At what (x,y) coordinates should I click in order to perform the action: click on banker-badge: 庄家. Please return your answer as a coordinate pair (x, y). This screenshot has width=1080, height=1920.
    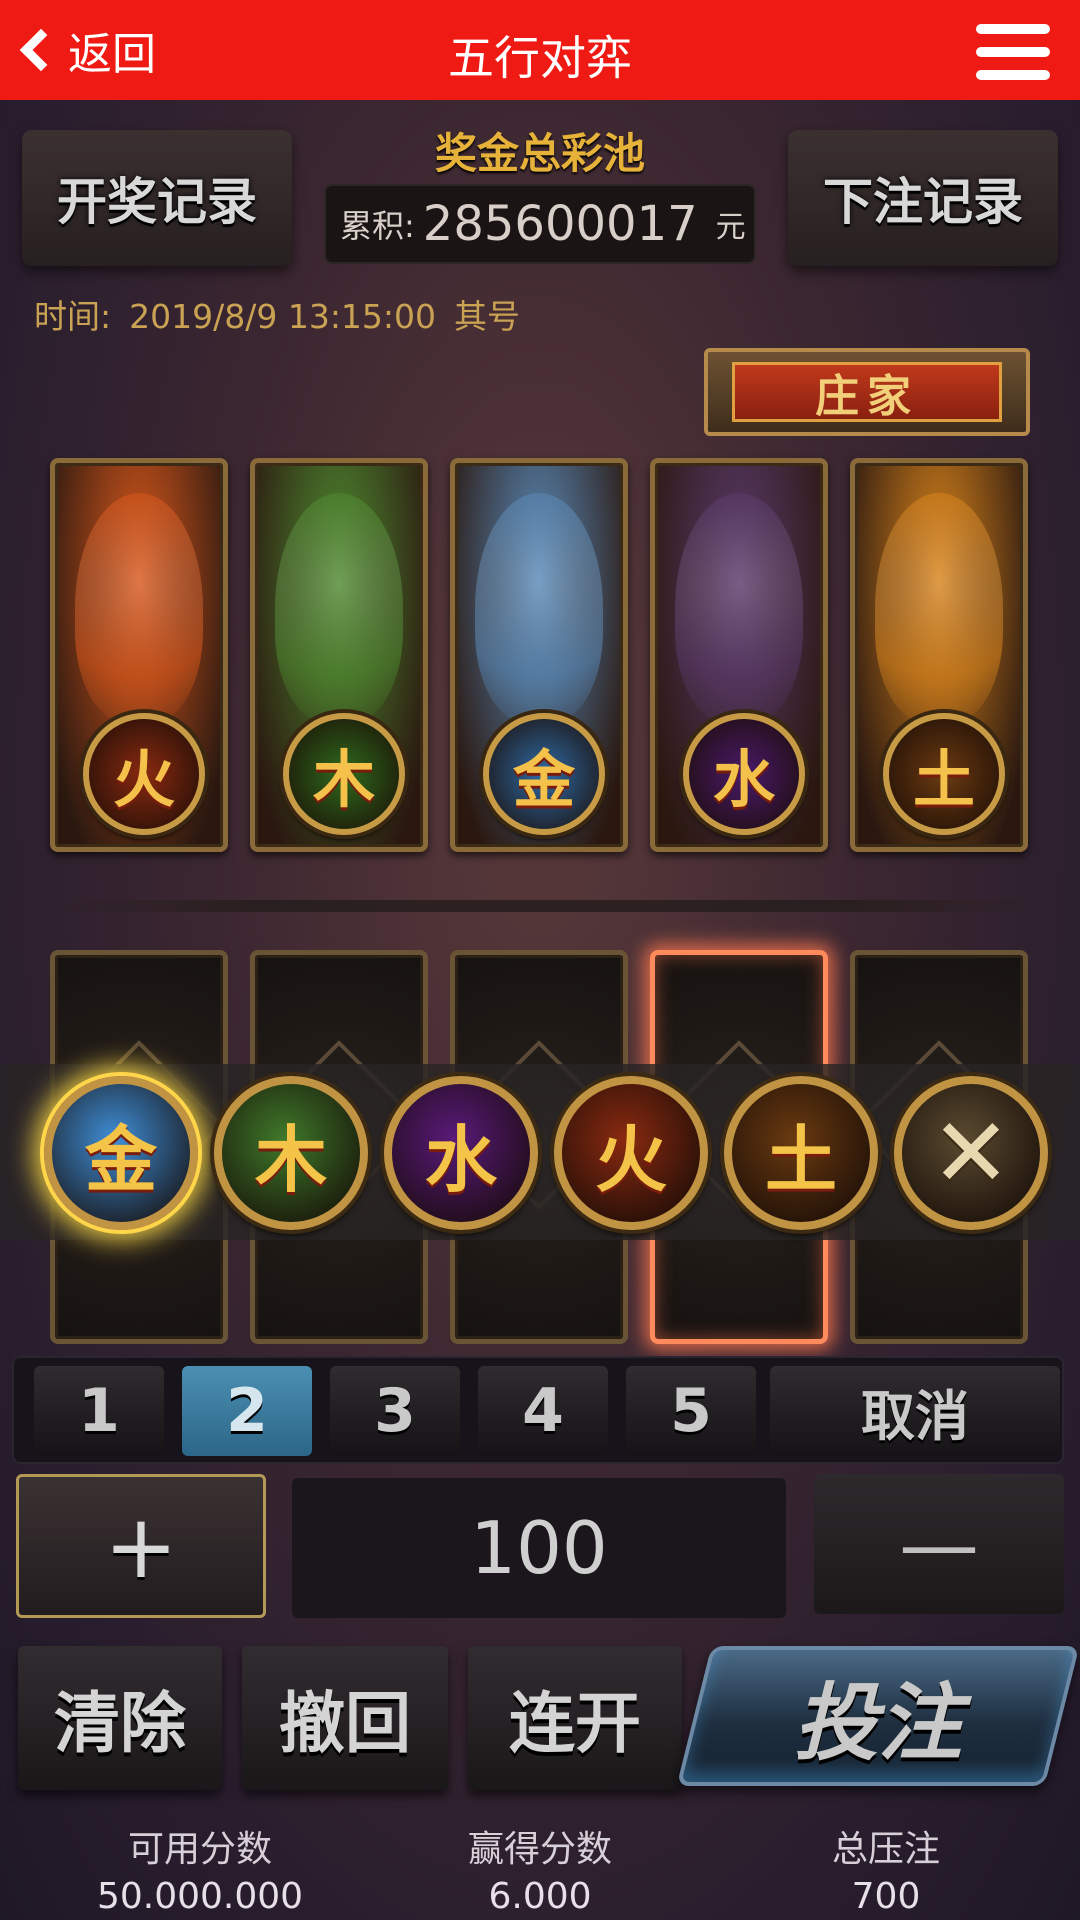
    Looking at the image, I should click on (867, 392).